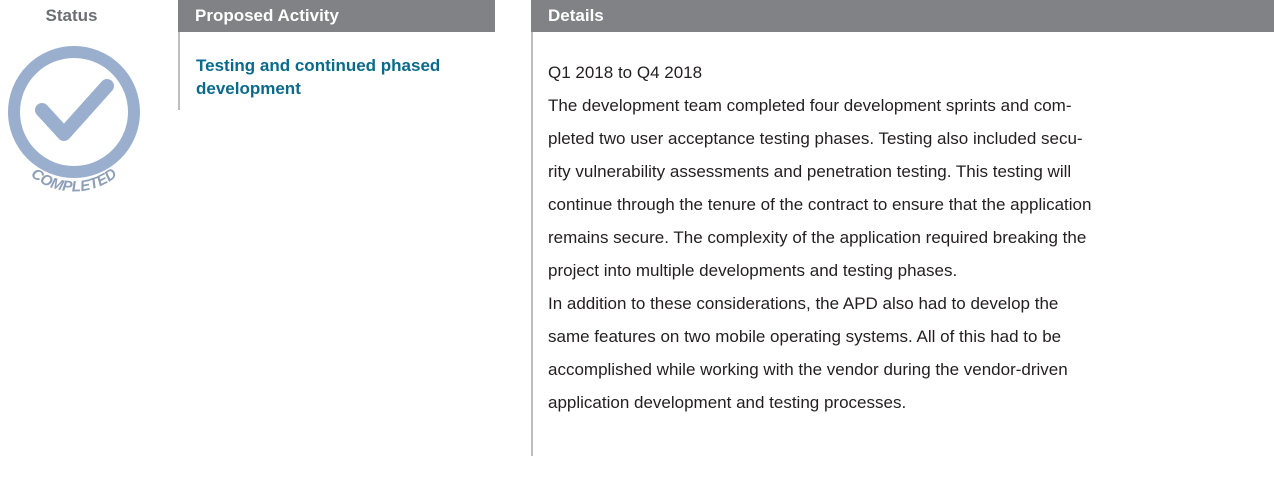 The width and height of the screenshot is (1274, 489). Describe the element at coordinates (74, 121) in the screenshot. I see `completed-badge-graphic: COMPLETED` at that location.